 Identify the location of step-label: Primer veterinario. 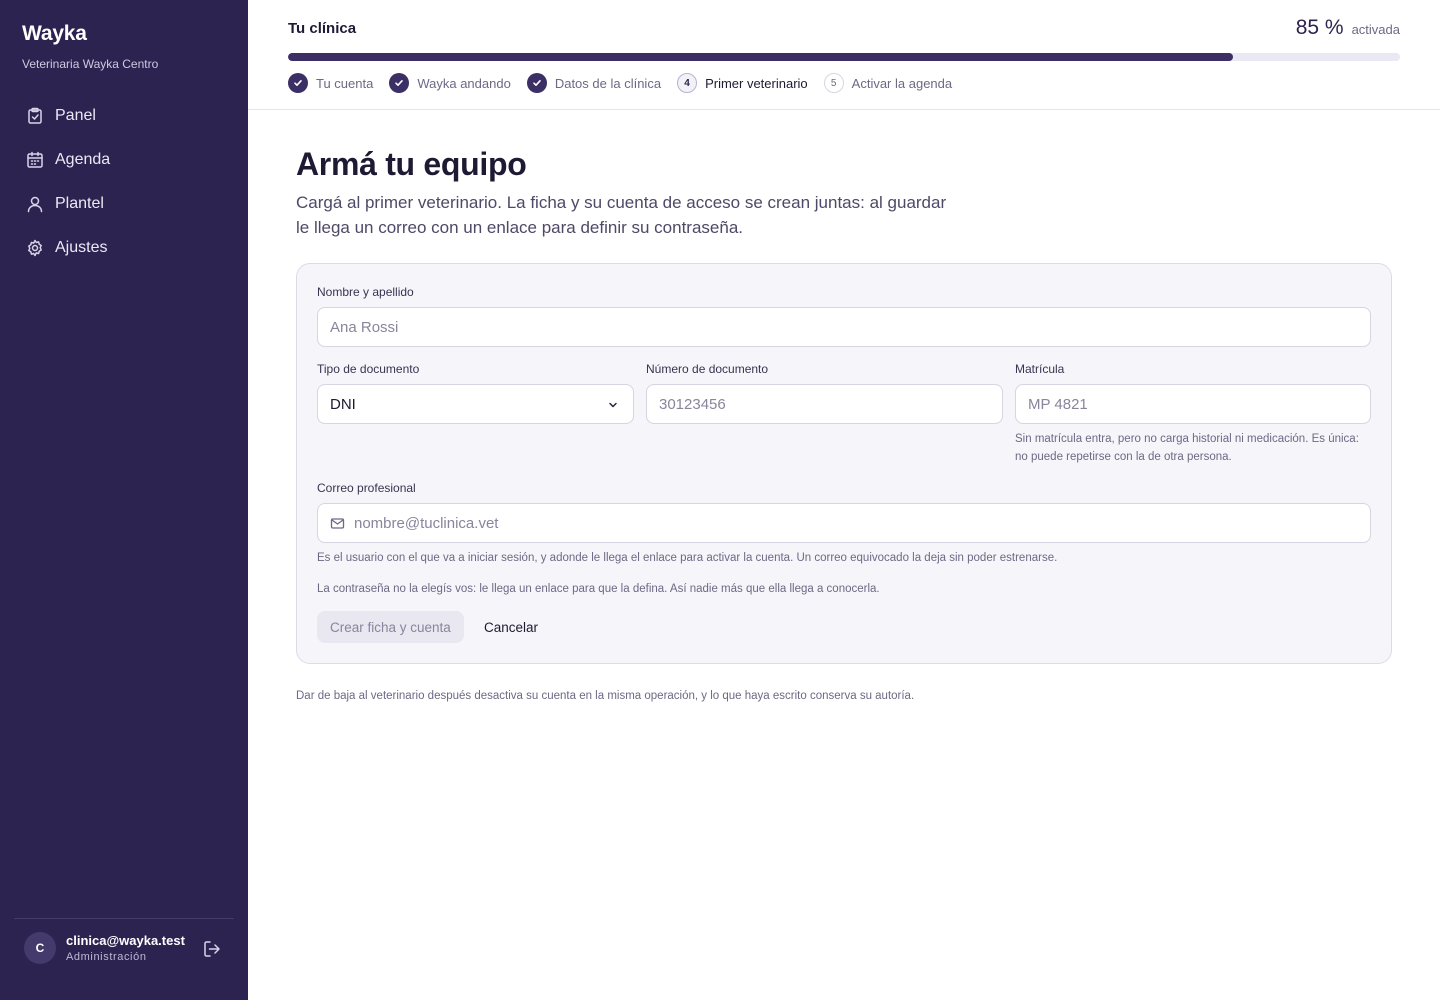
(756, 83).